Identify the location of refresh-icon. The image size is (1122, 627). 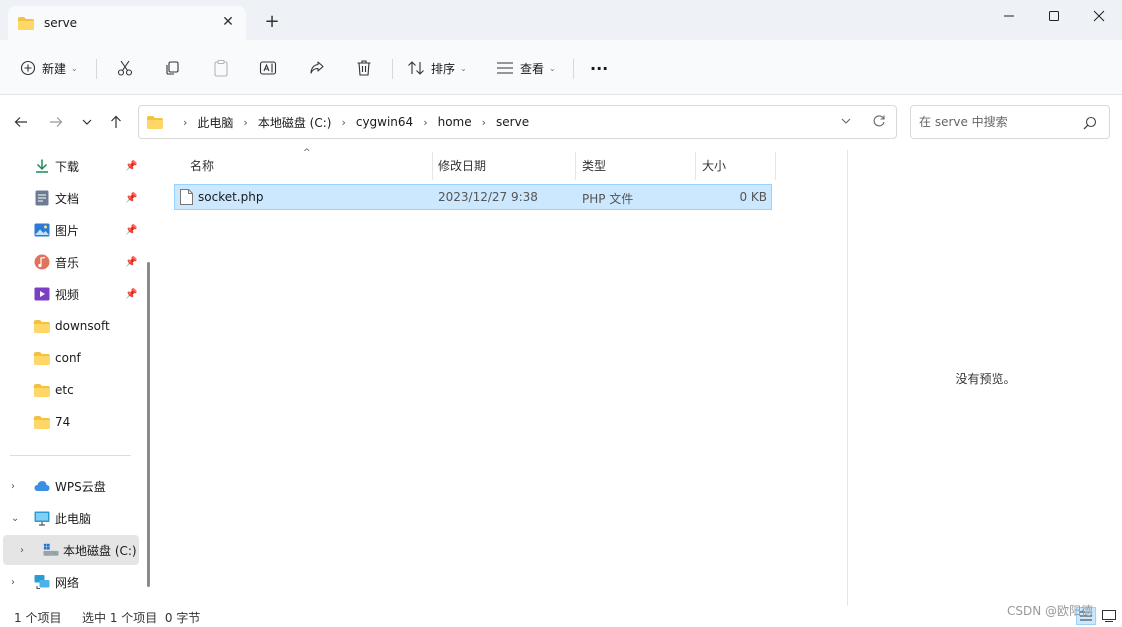
(879, 121).